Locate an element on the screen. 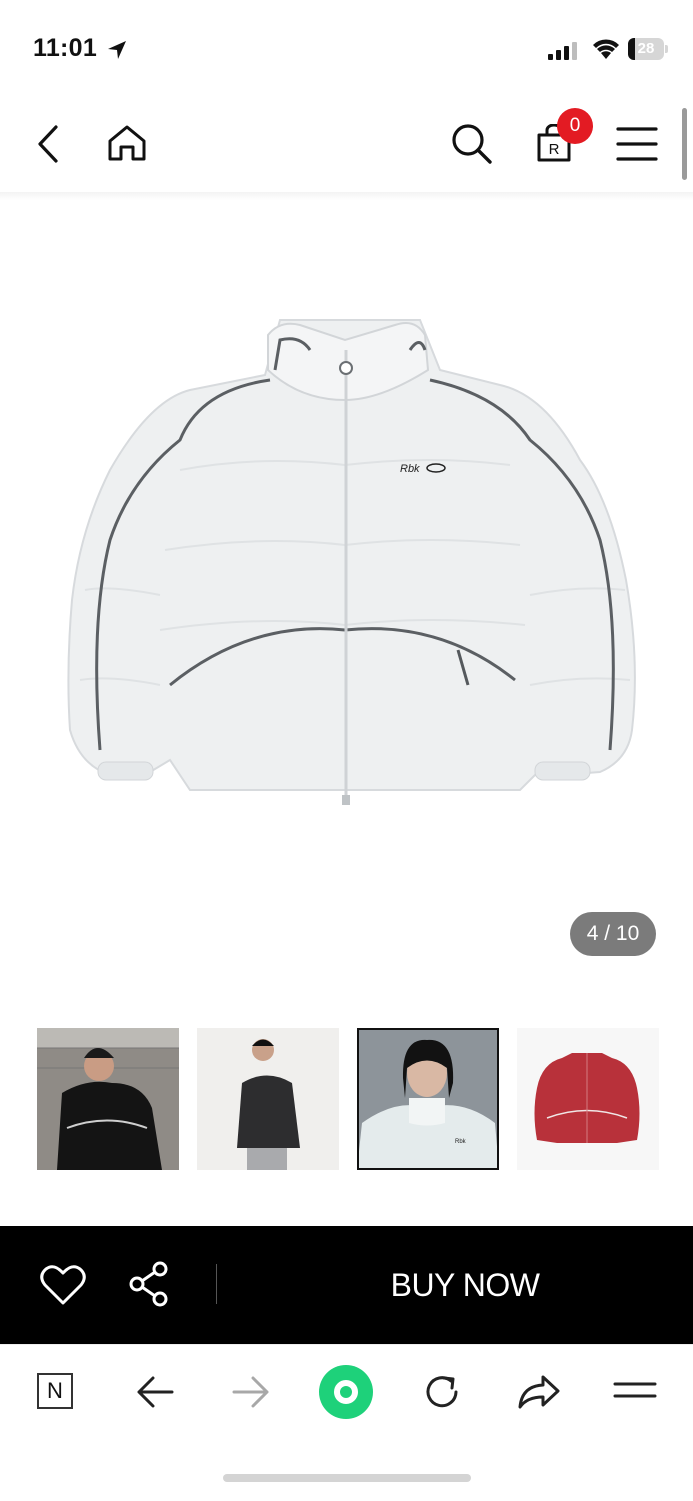  image-counter: 4 / 10 is located at coordinates (613, 934).